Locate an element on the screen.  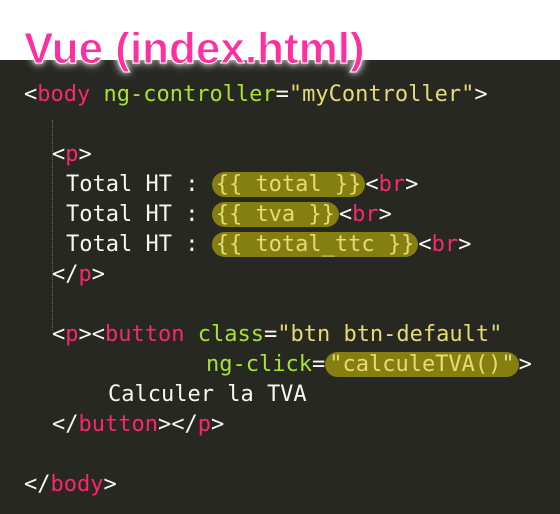
code-line-12: </button></p> is located at coordinates (138, 424).